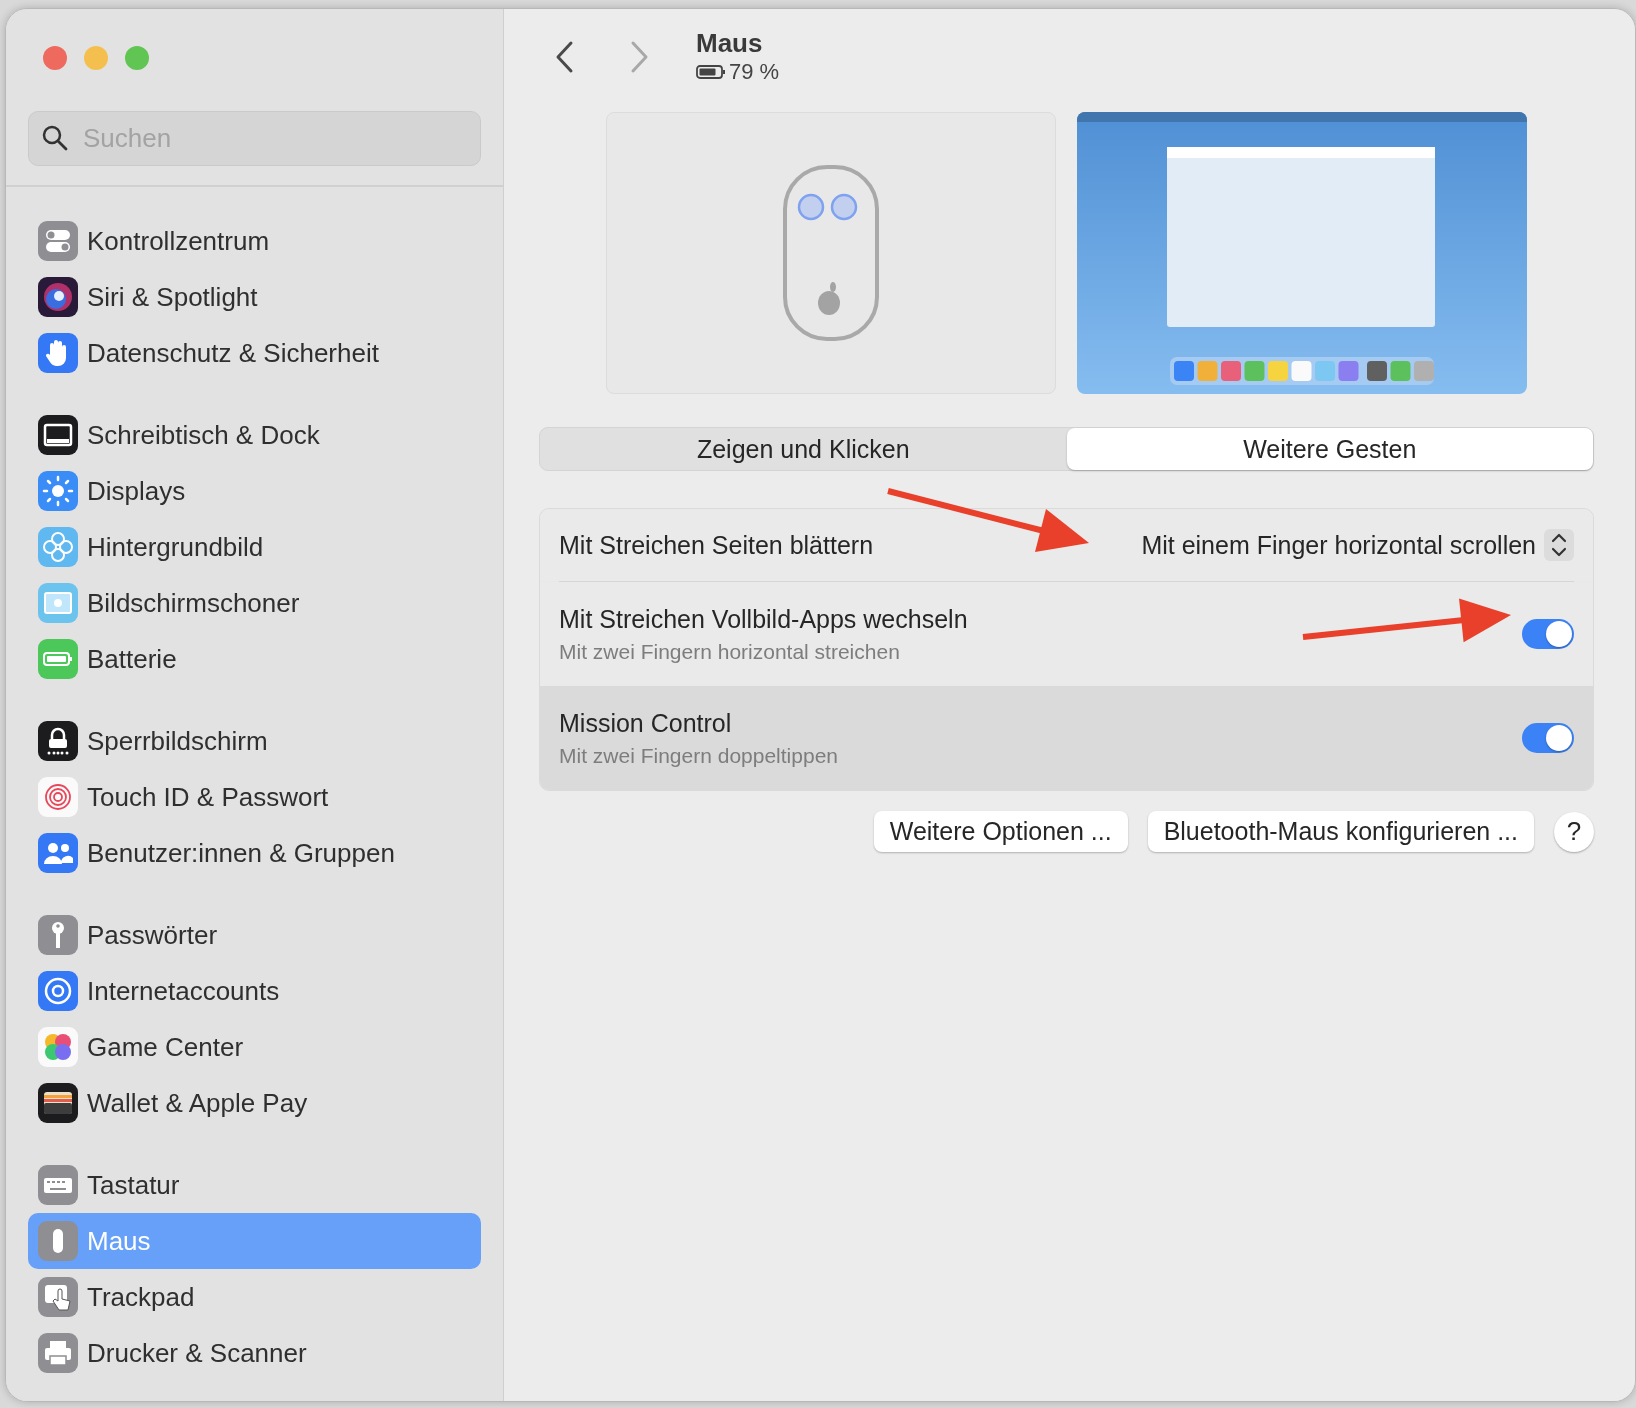  I want to click on pointer-hand-icon, so click(58, 1297).